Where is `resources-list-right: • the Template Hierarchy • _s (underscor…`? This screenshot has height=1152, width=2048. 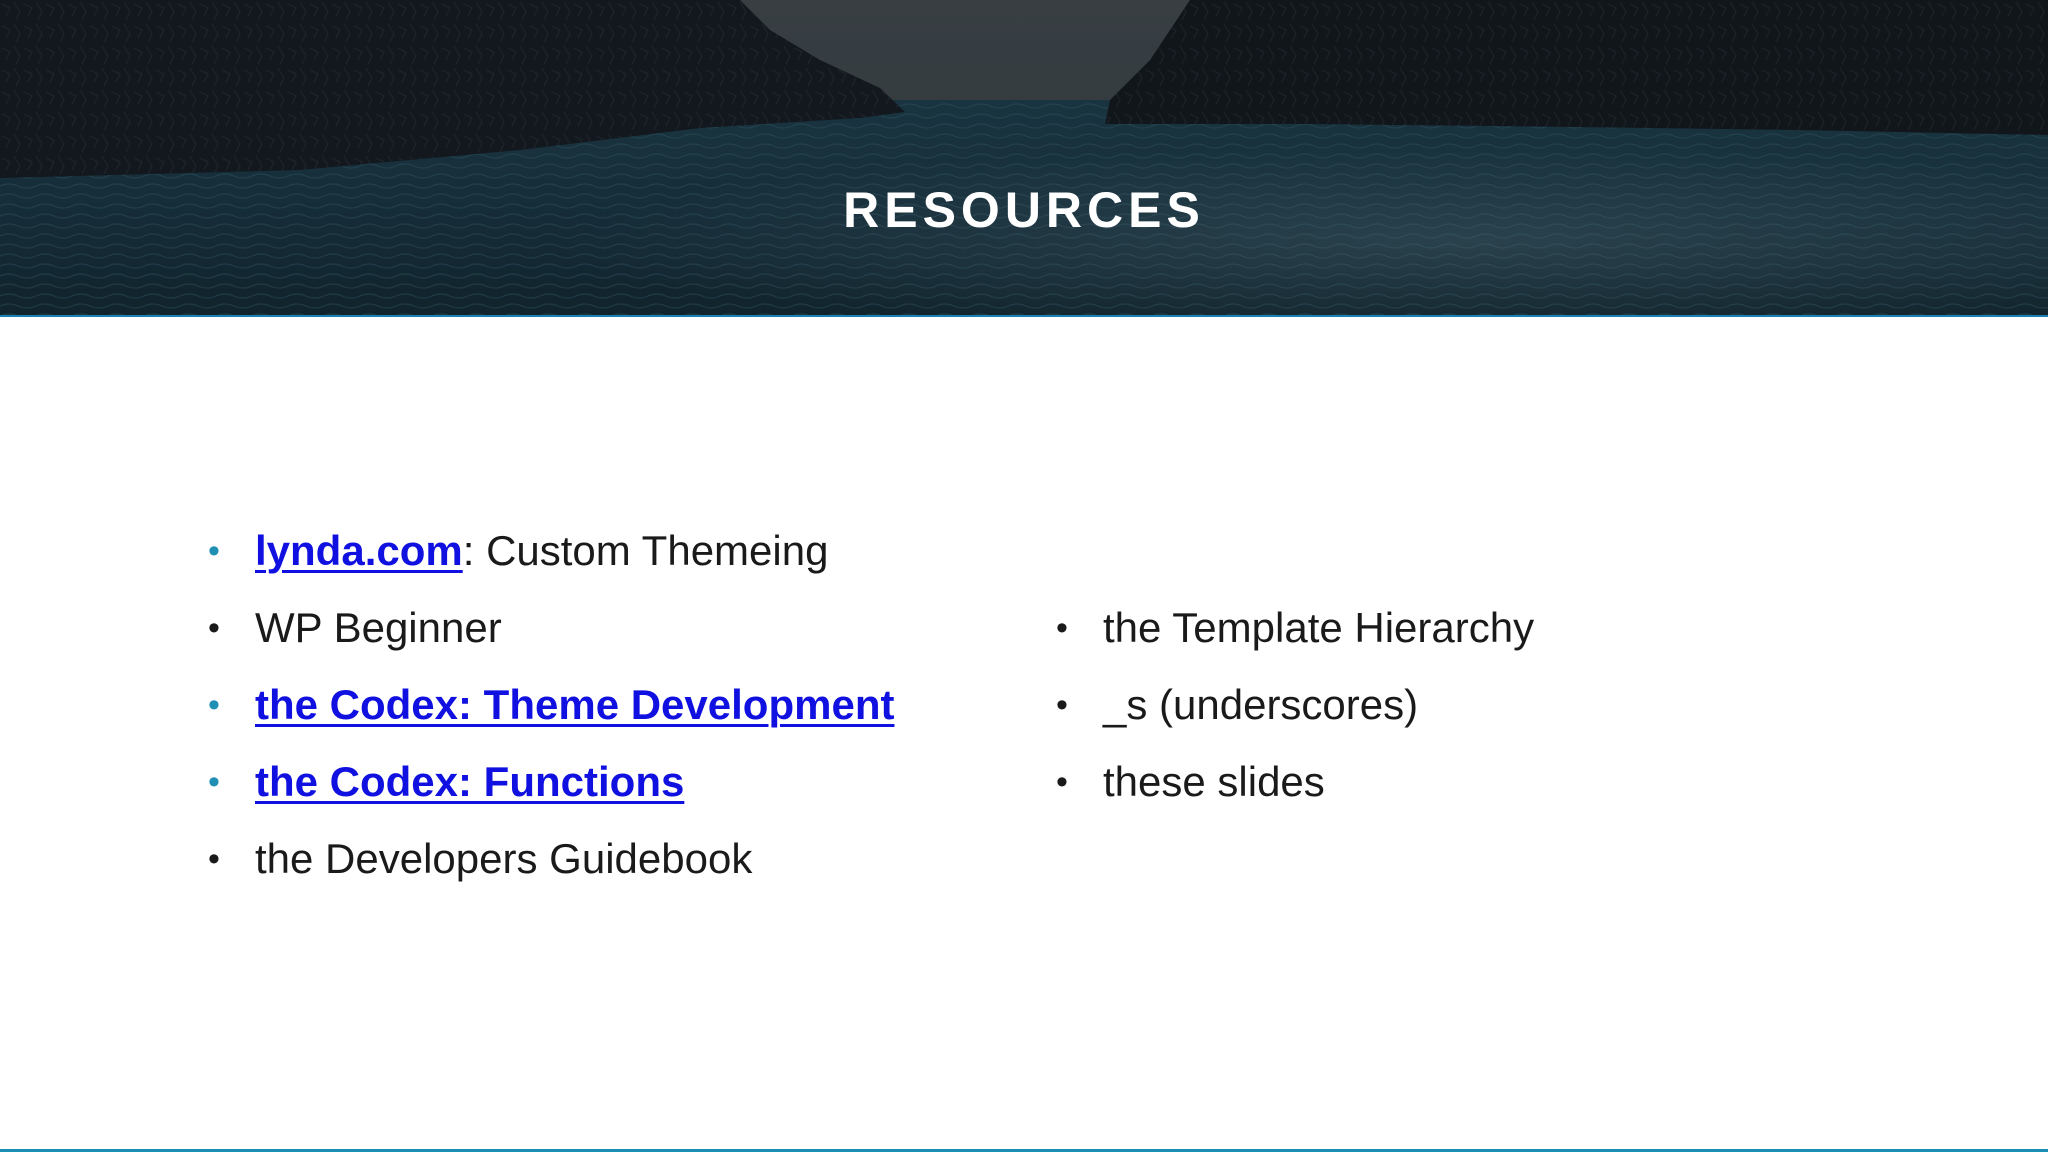 resources-list-right: • the Template Hierarchy • _s (underscor… is located at coordinates (1295, 707).